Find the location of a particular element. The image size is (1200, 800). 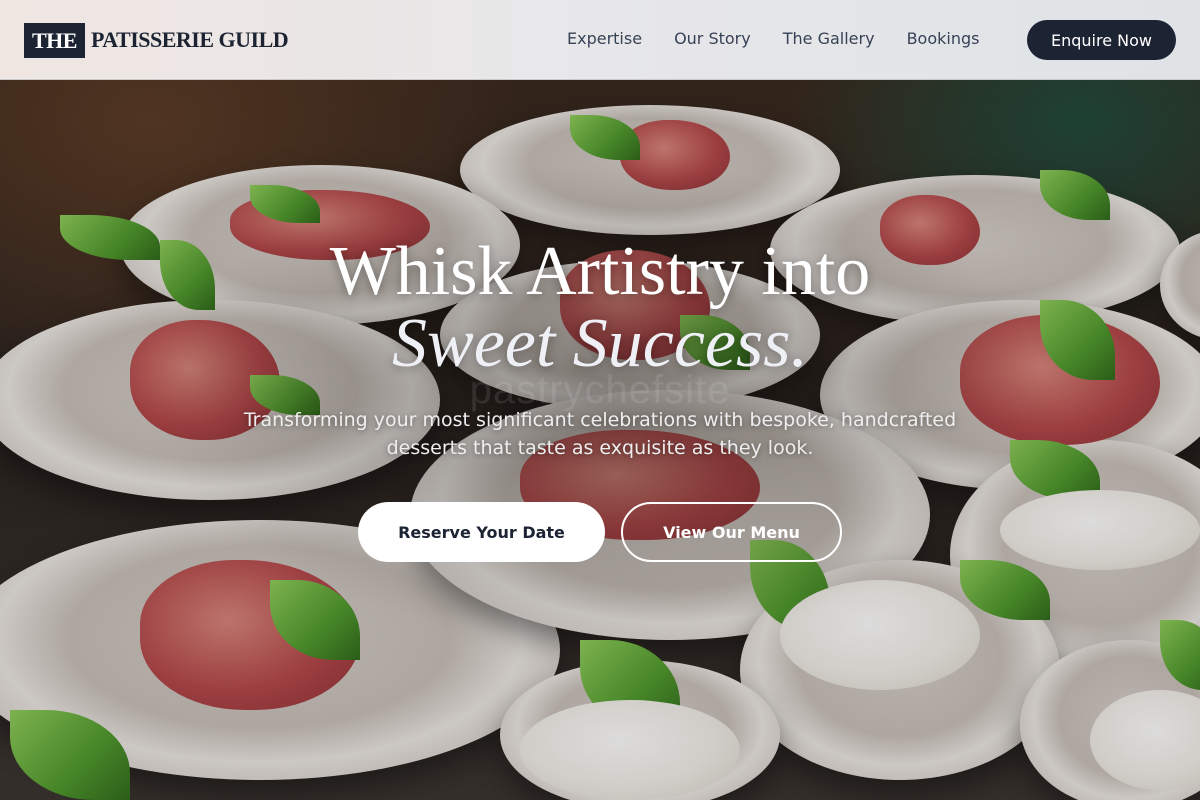

nav-link-expertise: Expertise is located at coordinates (604, 39).